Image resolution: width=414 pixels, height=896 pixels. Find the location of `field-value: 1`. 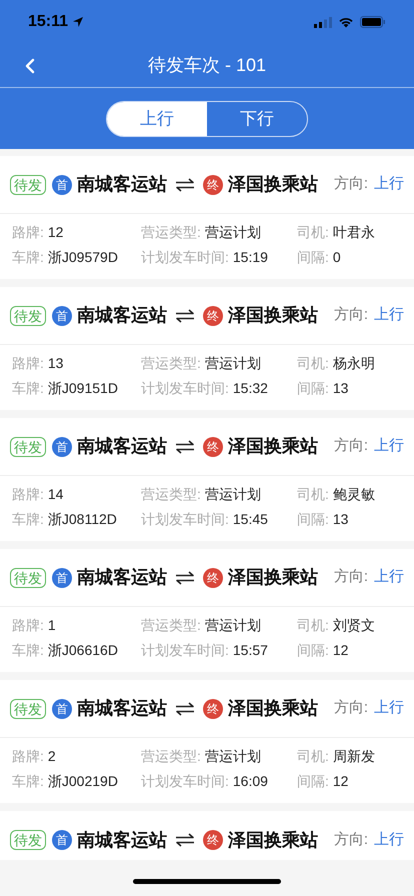

field-value: 1 is located at coordinates (52, 625).